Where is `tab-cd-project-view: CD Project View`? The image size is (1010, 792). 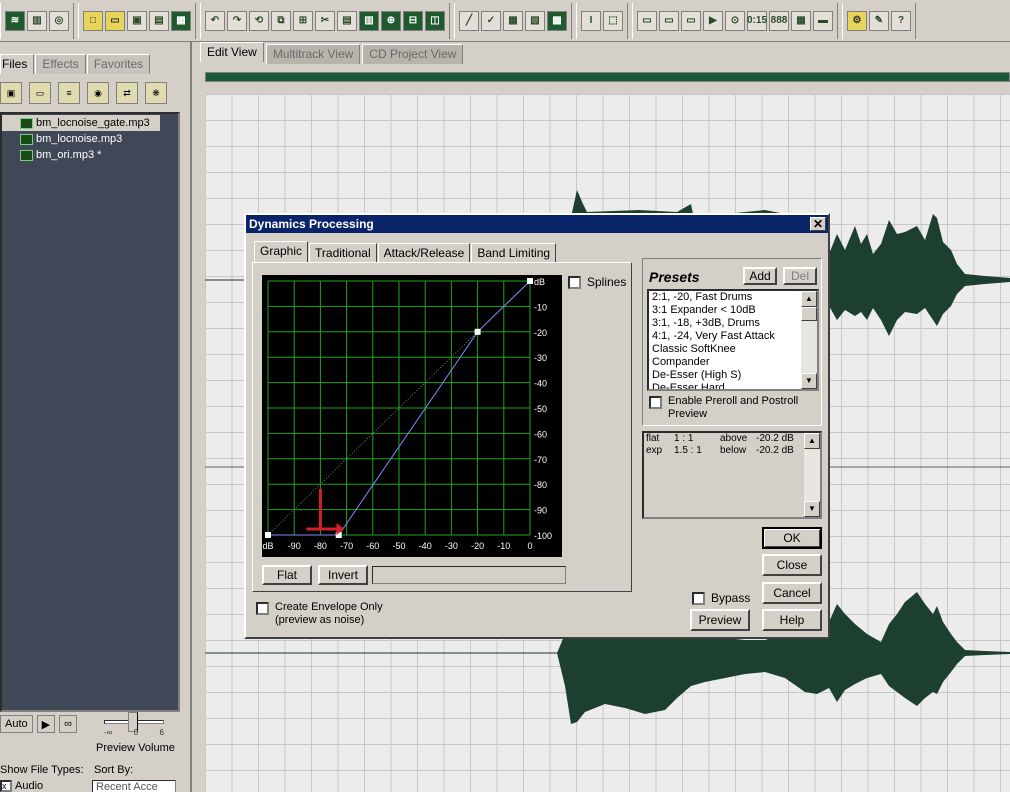 tab-cd-project-view: CD Project View is located at coordinates (413, 54).